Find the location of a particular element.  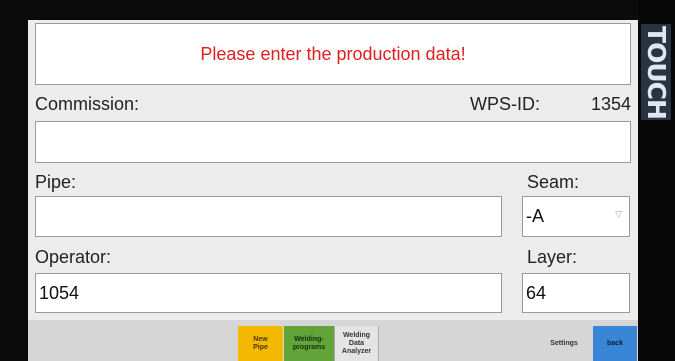

operator-input: 1054 is located at coordinates (268, 293).